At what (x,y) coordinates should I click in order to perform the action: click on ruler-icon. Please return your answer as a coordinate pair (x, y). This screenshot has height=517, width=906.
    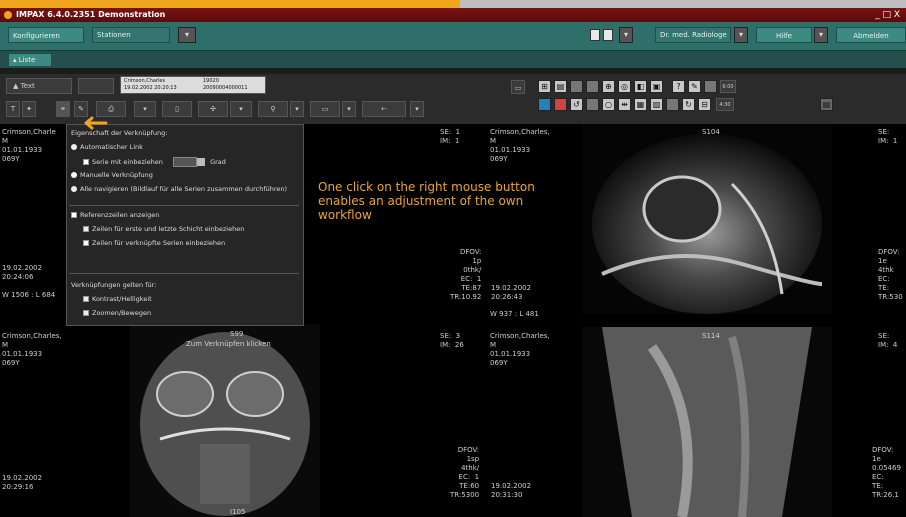
    Looking at the image, I should click on (710, 86).